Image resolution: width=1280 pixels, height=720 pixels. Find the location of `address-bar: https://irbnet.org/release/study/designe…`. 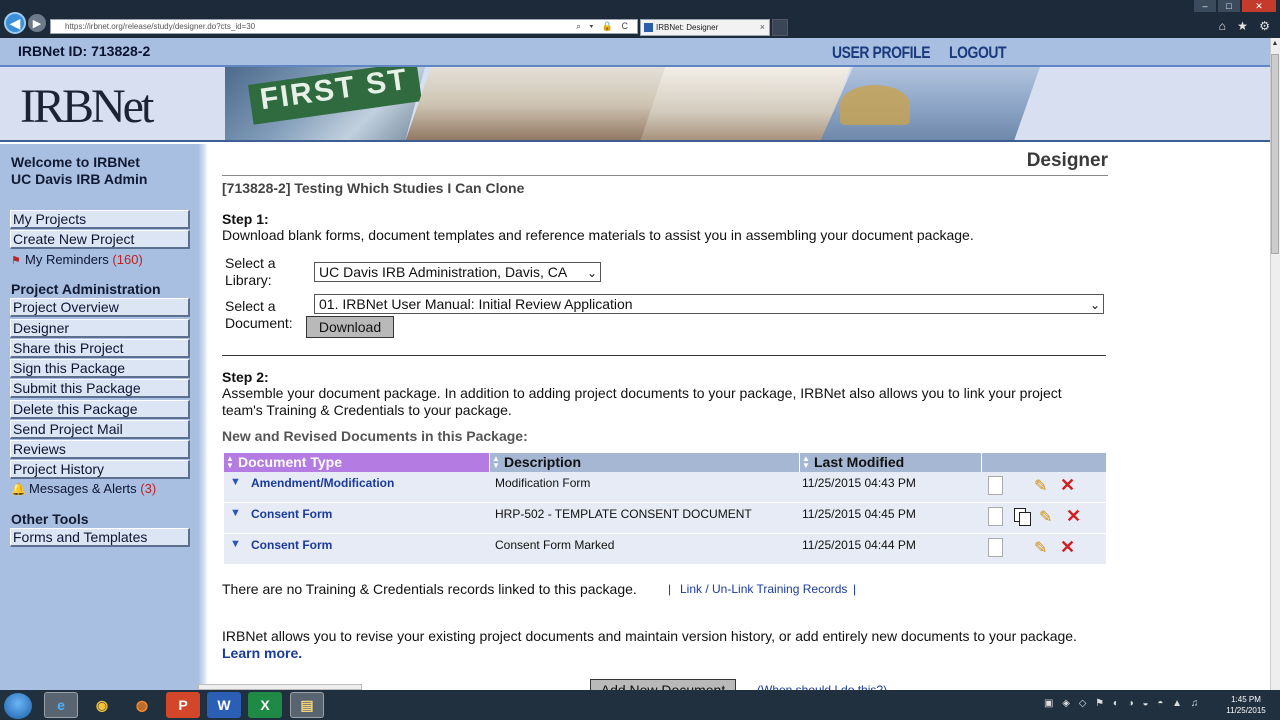

address-bar: https://irbnet.org/release/study/designe… is located at coordinates (344, 26).